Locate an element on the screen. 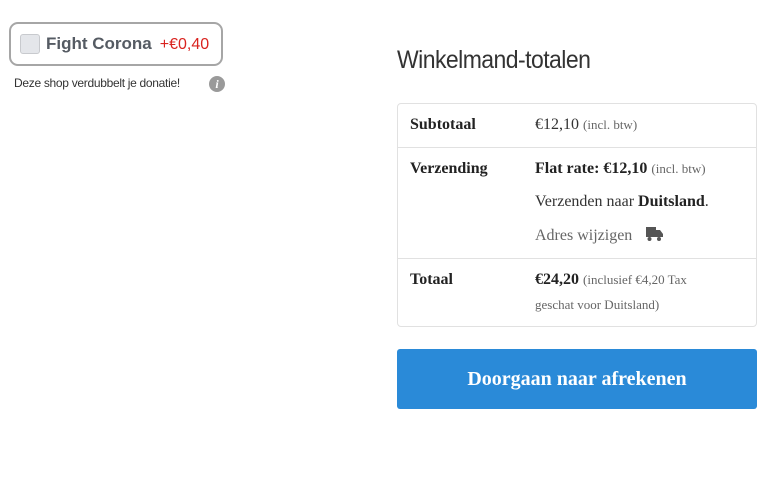 The width and height of the screenshot is (769, 495). shipping-destination: Verzenden naar Duitsland. is located at coordinates (622, 202).